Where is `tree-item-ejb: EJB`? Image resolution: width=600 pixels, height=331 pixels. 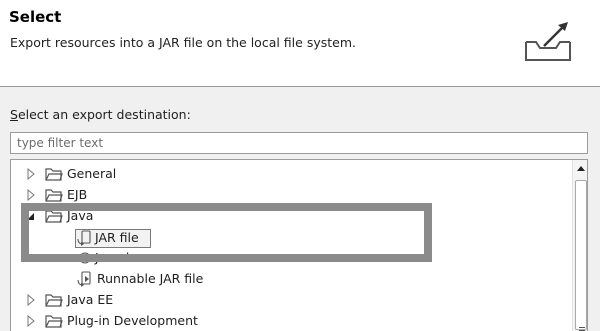
tree-item-ejb: EJB is located at coordinates (281, 195).